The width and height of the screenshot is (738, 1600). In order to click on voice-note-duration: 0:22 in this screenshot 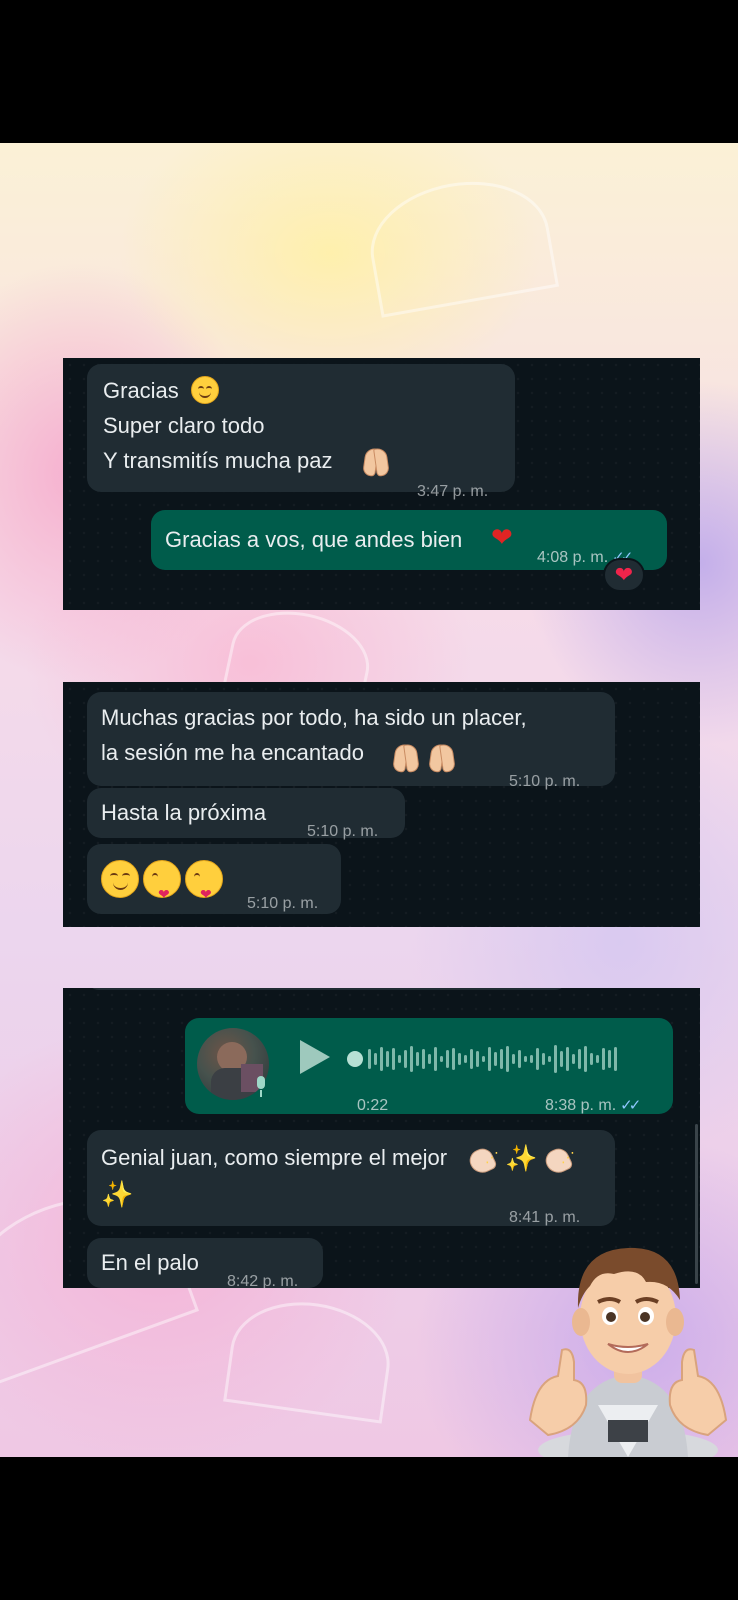, I will do `click(373, 1105)`.